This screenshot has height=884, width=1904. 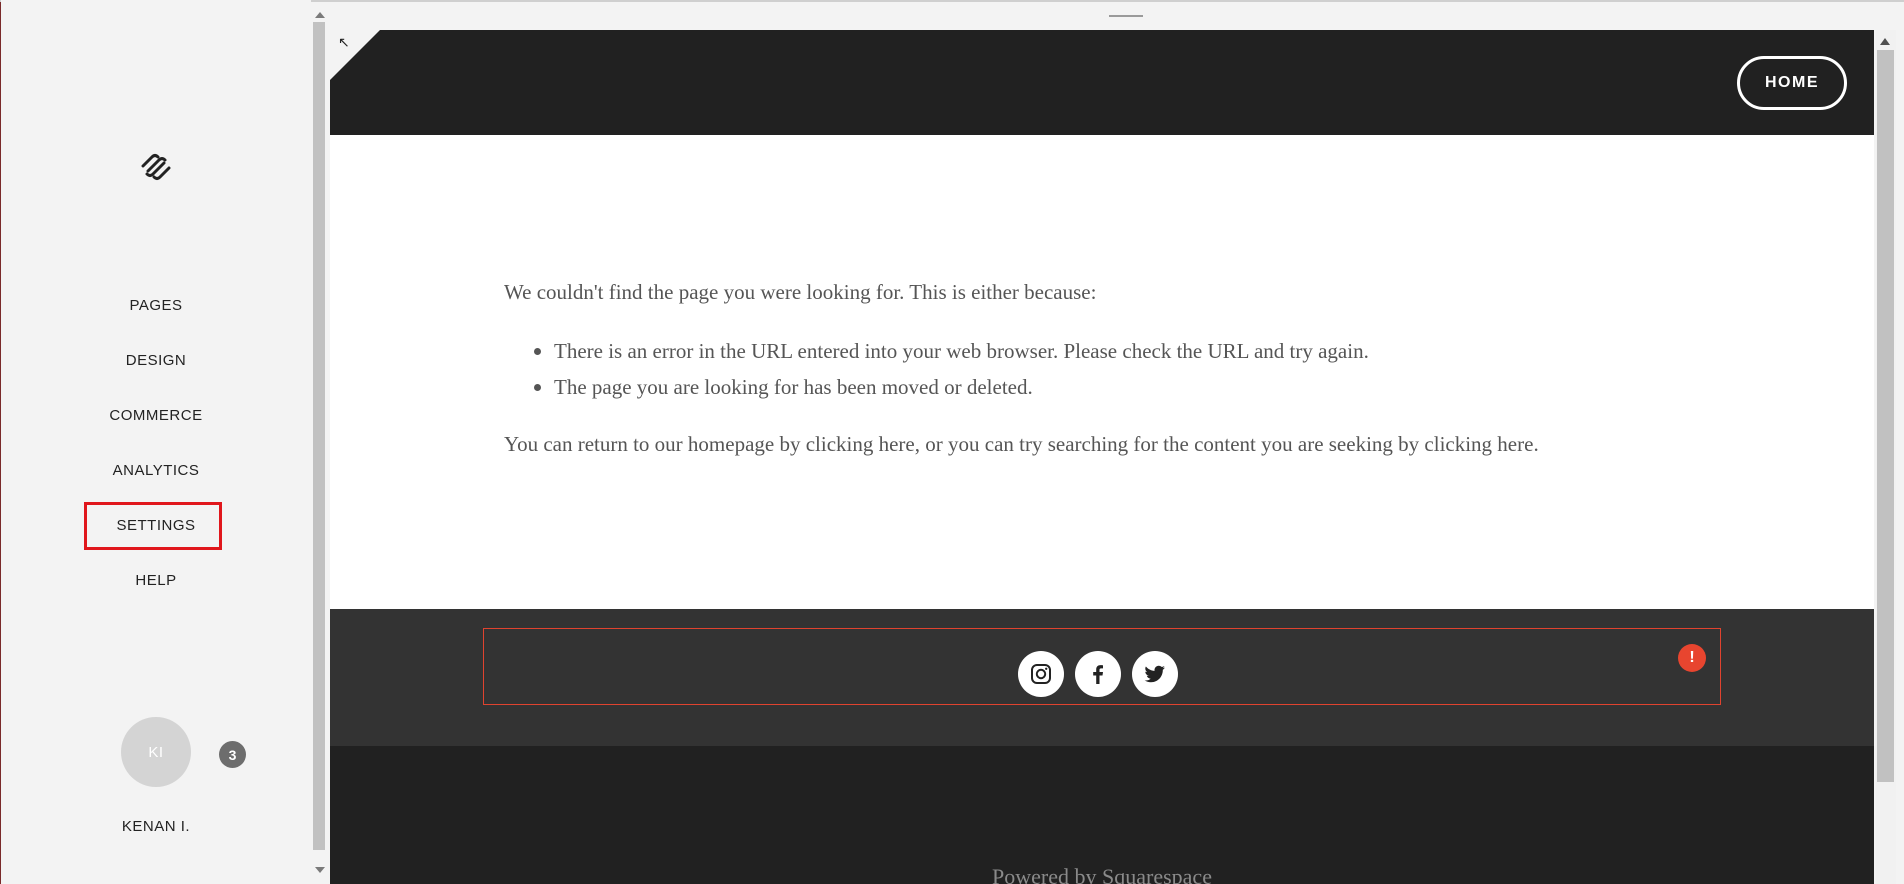 I want to click on instagram-icon, so click(x=1041, y=674).